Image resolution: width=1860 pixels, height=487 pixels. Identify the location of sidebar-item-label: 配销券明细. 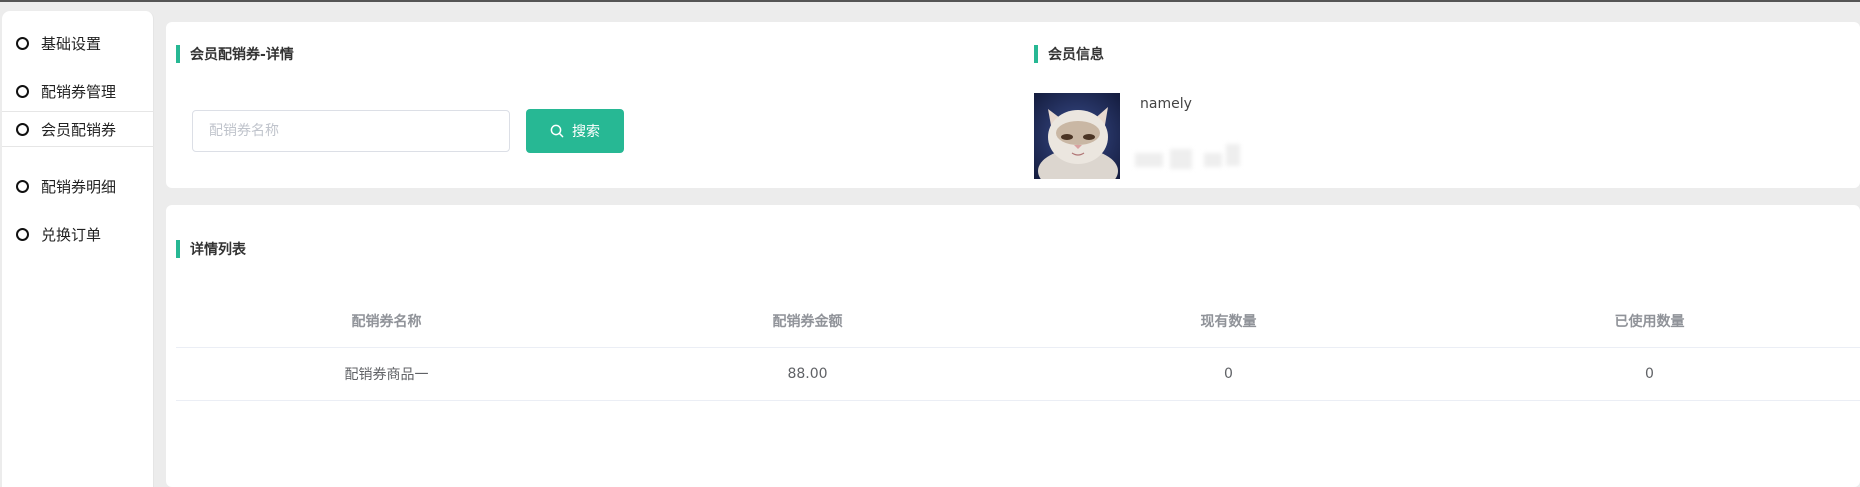
(79, 186).